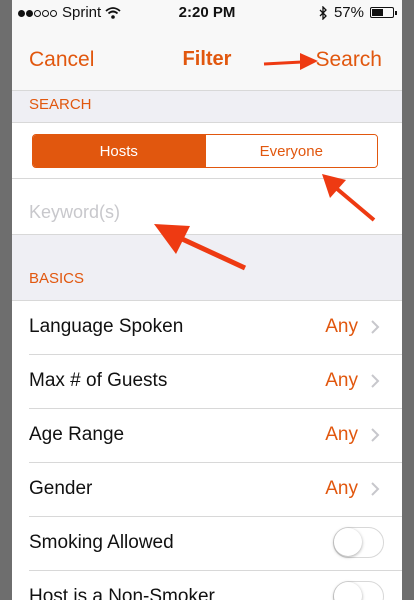 Image resolution: width=414 pixels, height=600 pixels. What do you see at coordinates (61, 488) in the screenshot?
I see `row-label: Gender` at bounding box center [61, 488].